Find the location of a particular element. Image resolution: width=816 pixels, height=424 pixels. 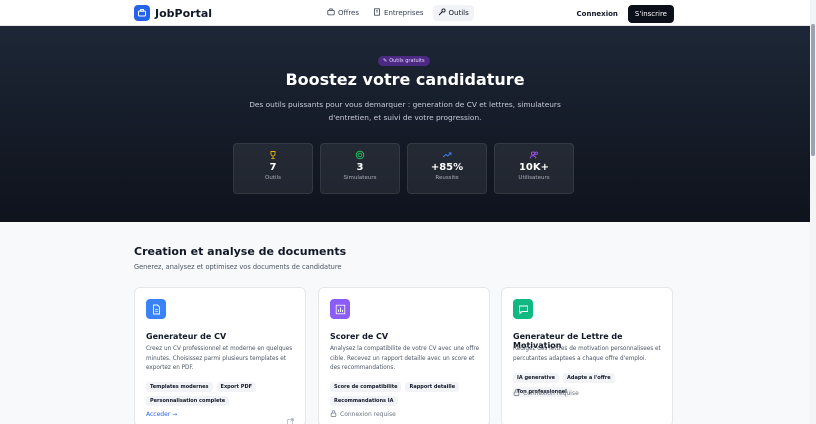

badge-label: Outils gratuits is located at coordinates (407, 61).